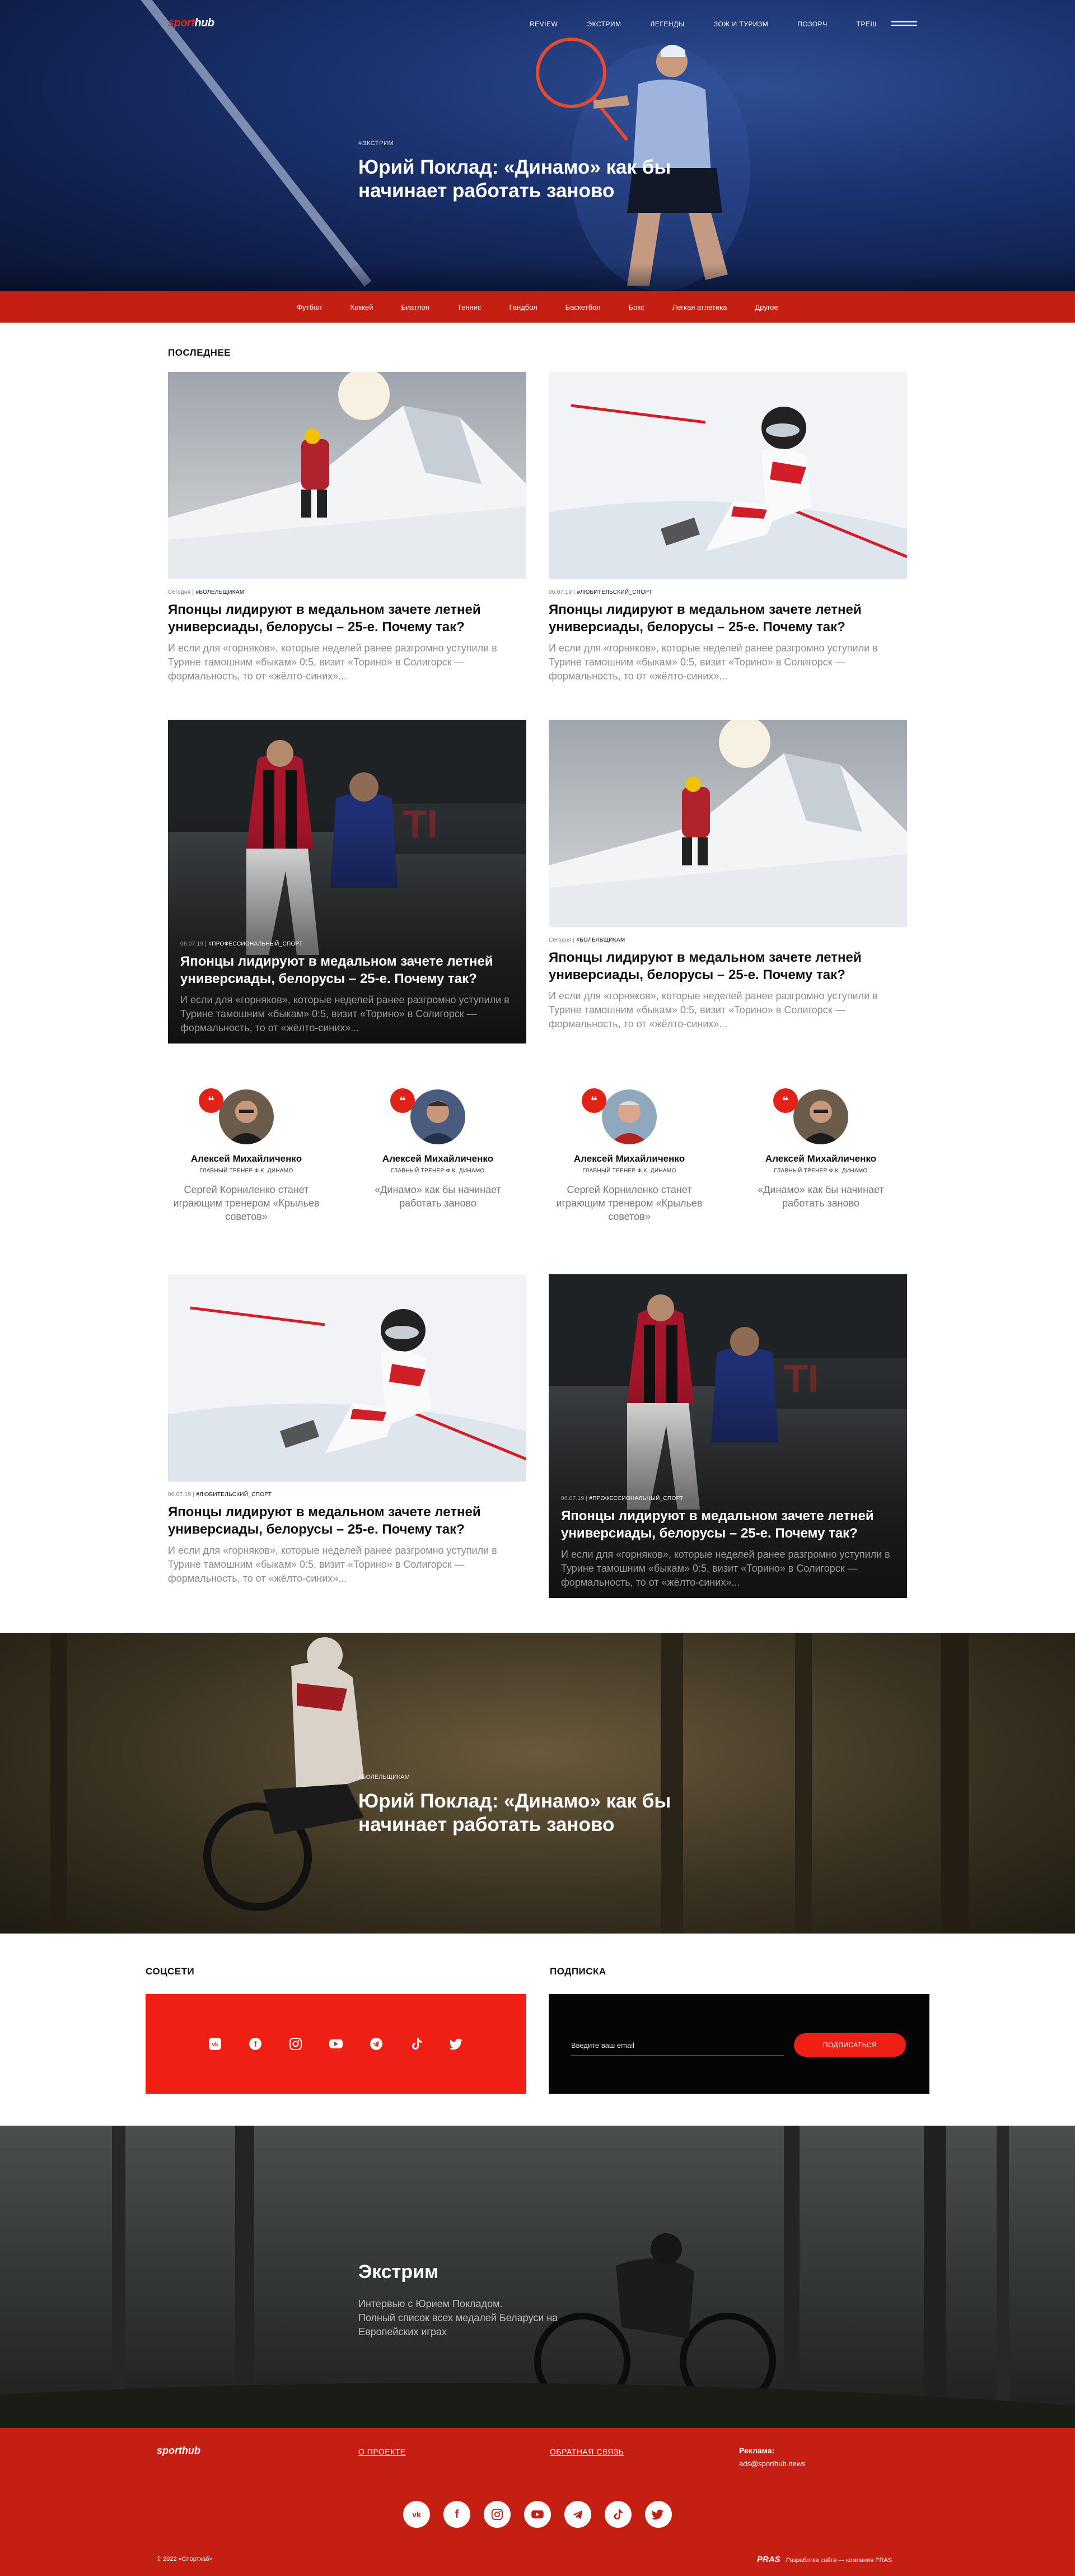 The image size is (1075, 2576). I want to click on developer-logo: PRAS, so click(768, 2559).